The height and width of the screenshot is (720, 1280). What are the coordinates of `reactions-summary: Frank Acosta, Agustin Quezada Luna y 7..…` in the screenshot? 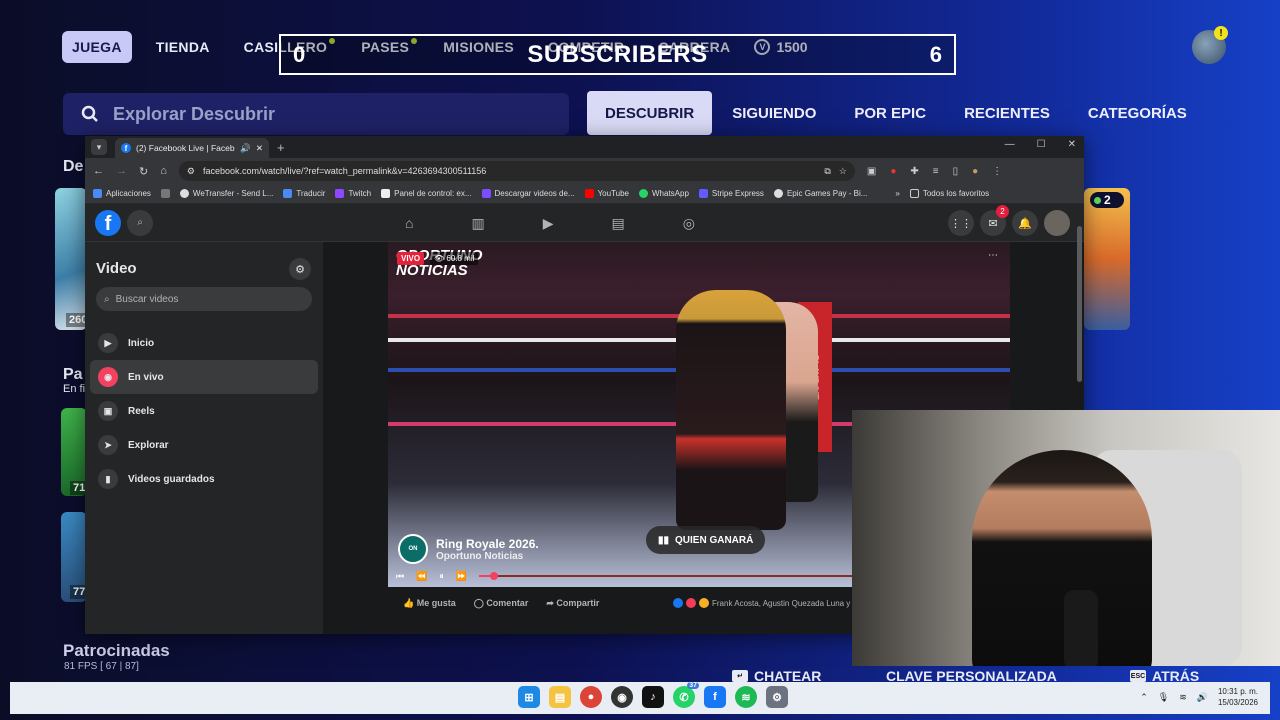 It's located at (768, 603).